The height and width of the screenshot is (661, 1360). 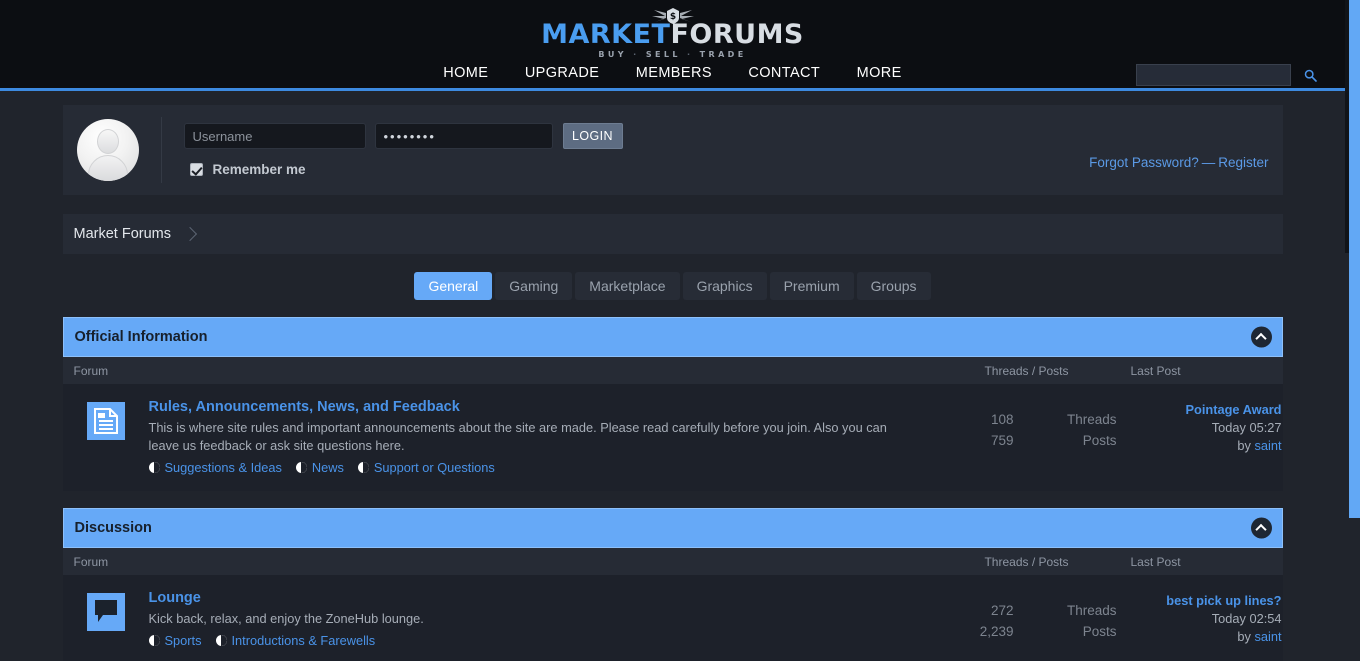 What do you see at coordinates (534, 286) in the screenshot?
I see `tab-gaming: Gaming` at bounding box center [534, 286].